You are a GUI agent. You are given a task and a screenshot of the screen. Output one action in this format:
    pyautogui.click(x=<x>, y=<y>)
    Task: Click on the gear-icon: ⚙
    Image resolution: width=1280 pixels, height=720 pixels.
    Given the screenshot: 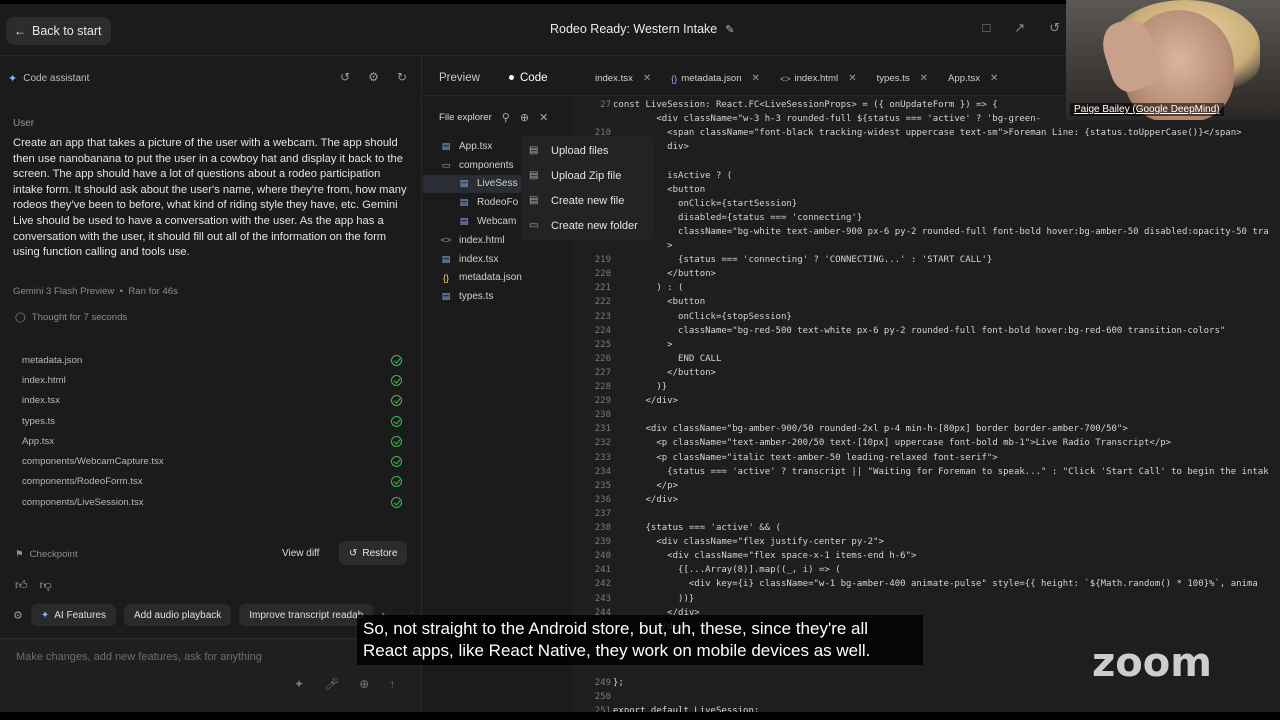 What is the action you would take?
    pyautogui.click(x=373, y=77)
    